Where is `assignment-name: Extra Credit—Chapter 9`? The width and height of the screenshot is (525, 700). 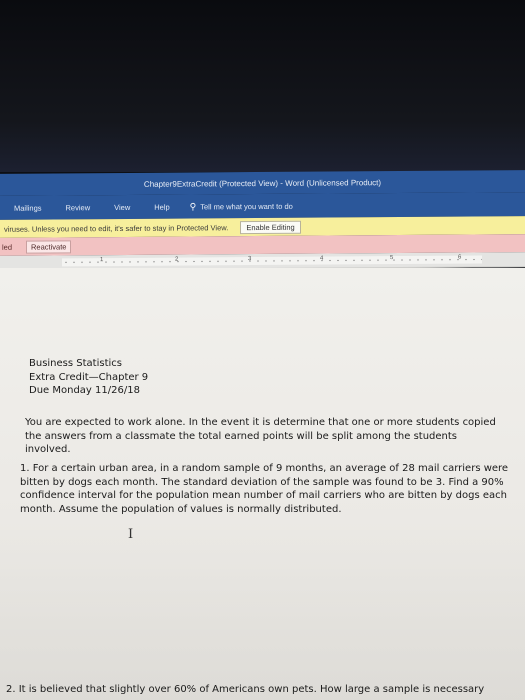
assignment-name: Extra Credit—Chapter 9 is located at coordinates (89, 377).